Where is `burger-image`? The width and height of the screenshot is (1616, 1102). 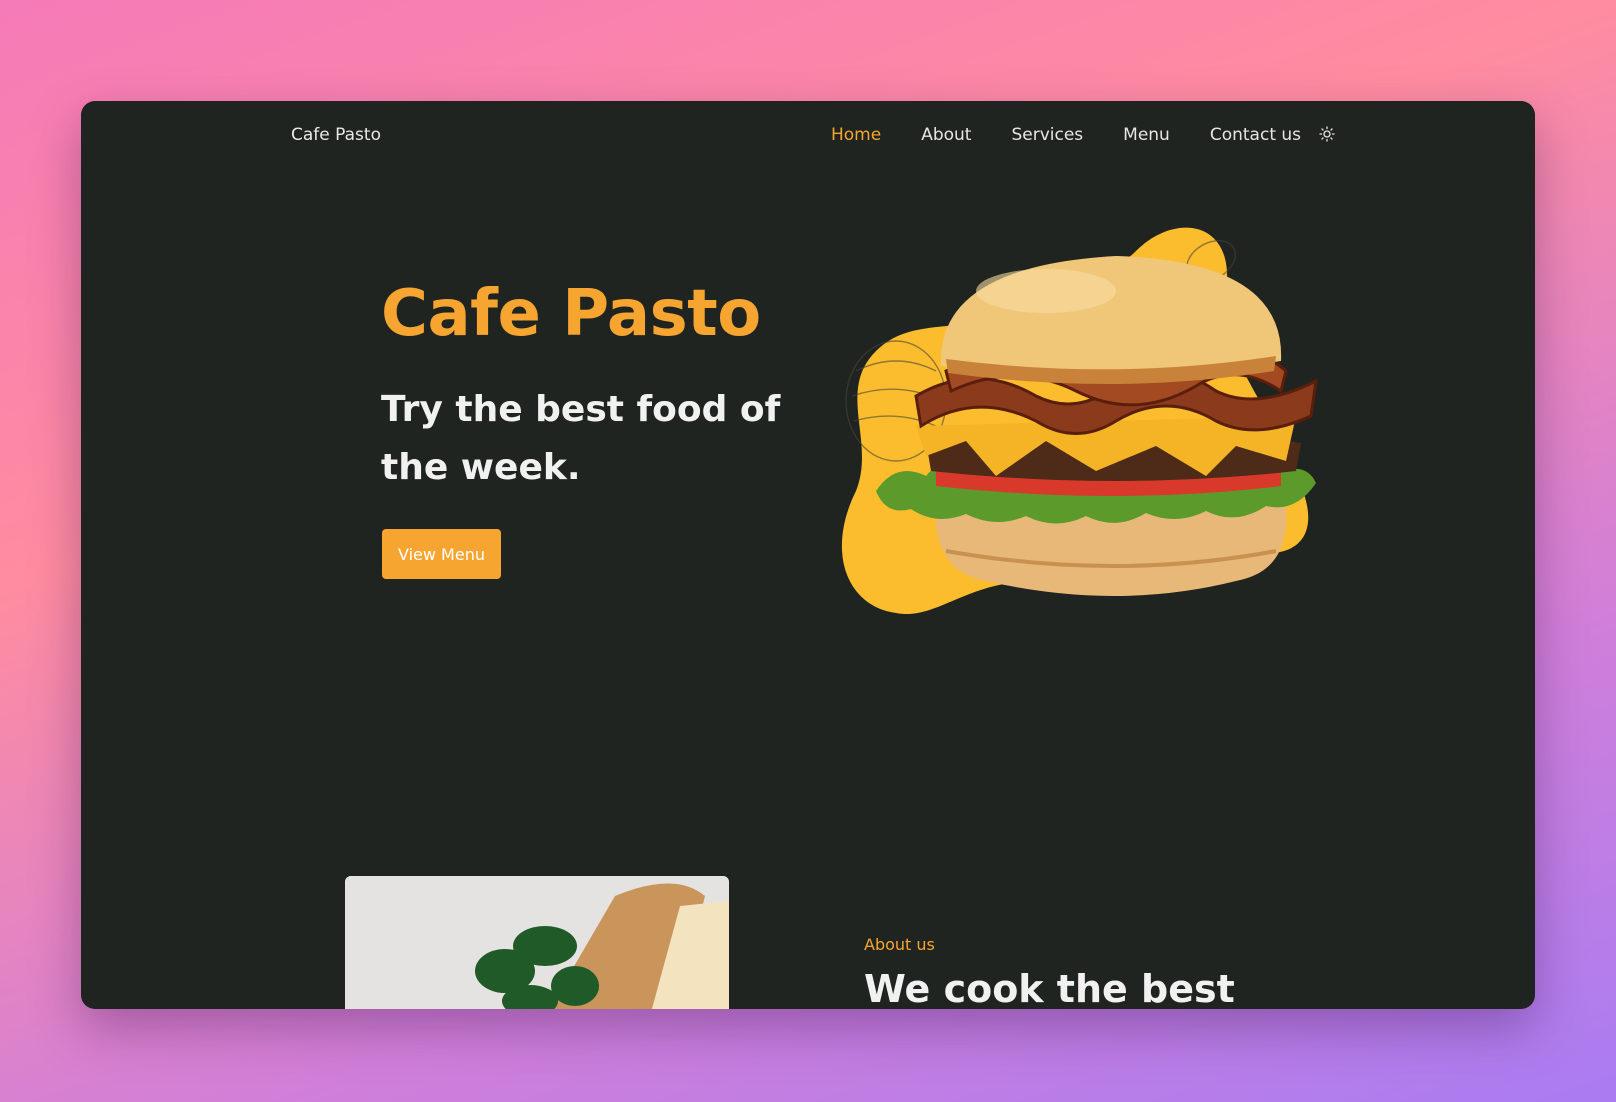
burger-image is located at coordinates (1079, 421).